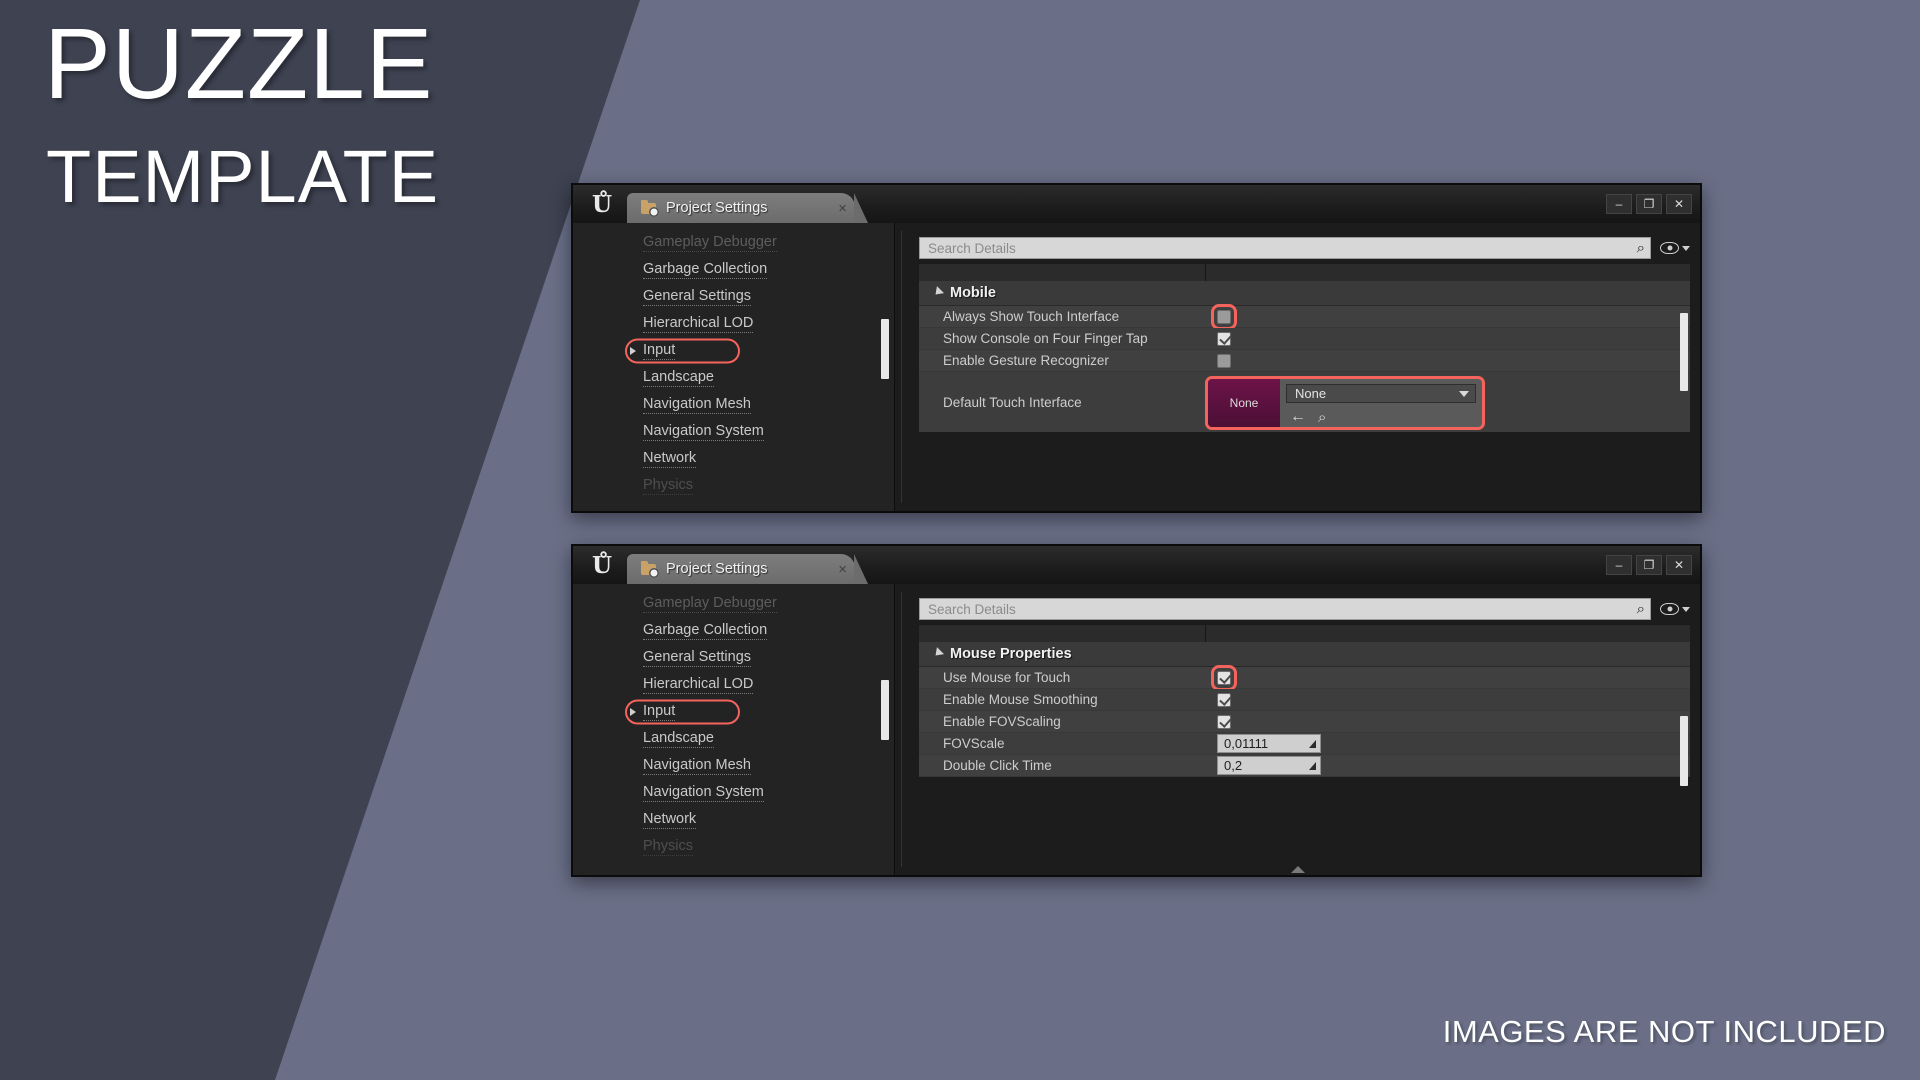 This screenshot has height=1080, width=1920. Describe the element at coordinates (1269, 765) in the screenshot. I see `number-input: 0,2` at that location.